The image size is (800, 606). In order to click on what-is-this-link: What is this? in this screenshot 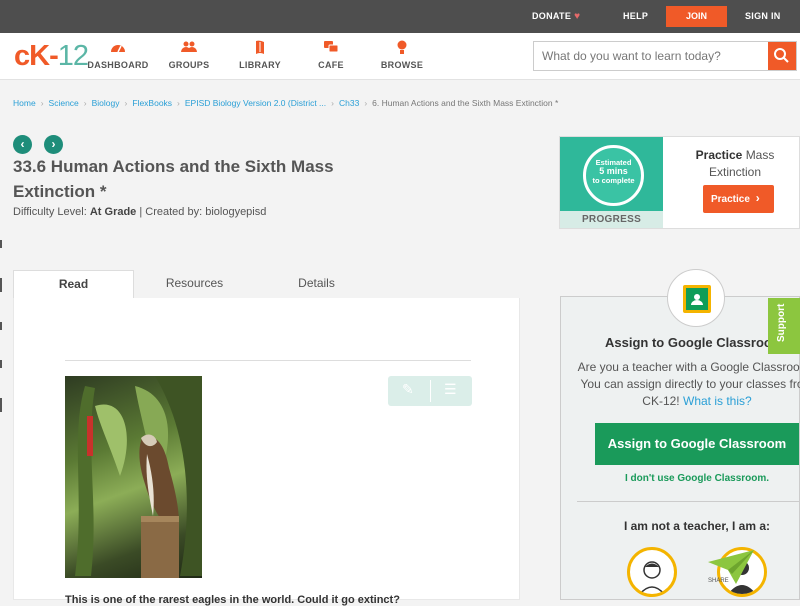, I will do `click(717, 401)`.